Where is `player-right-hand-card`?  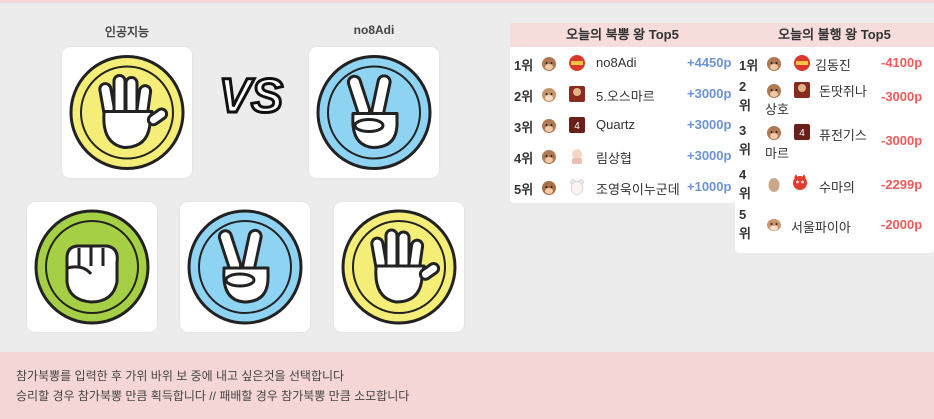
player-right-hand-card is located at coordinates (374, 112).